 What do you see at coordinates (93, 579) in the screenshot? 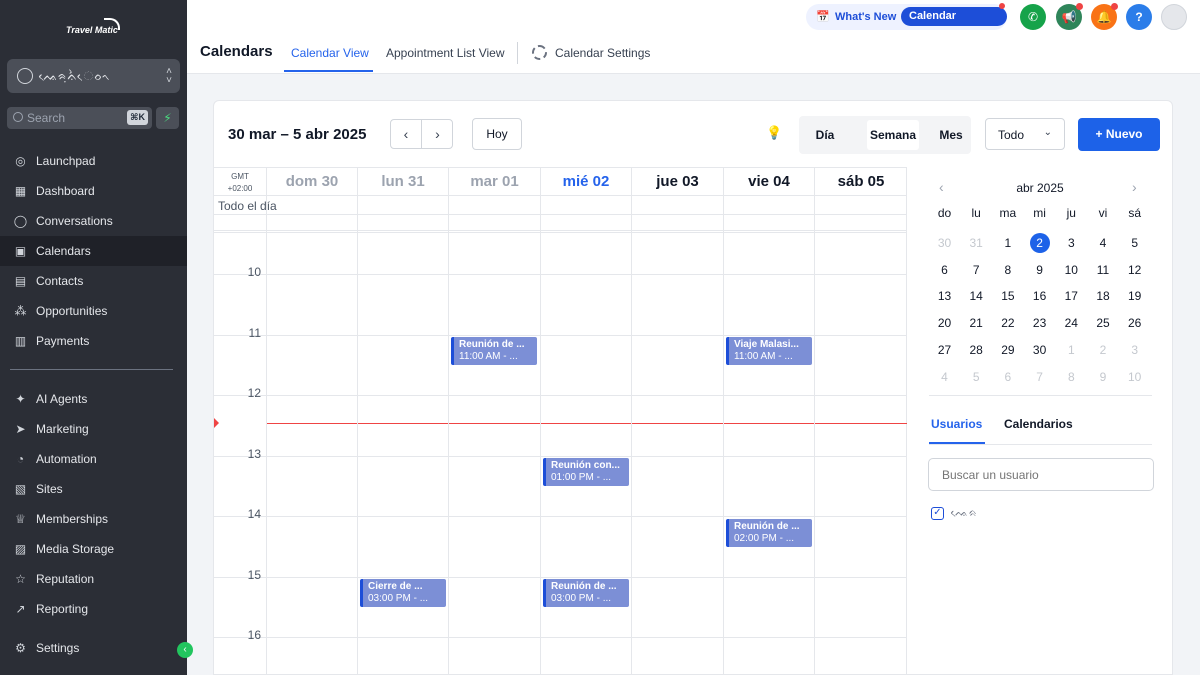
I see `sidebar-item-reputation: ☆ Reputation` at bounding box center [93, 579].